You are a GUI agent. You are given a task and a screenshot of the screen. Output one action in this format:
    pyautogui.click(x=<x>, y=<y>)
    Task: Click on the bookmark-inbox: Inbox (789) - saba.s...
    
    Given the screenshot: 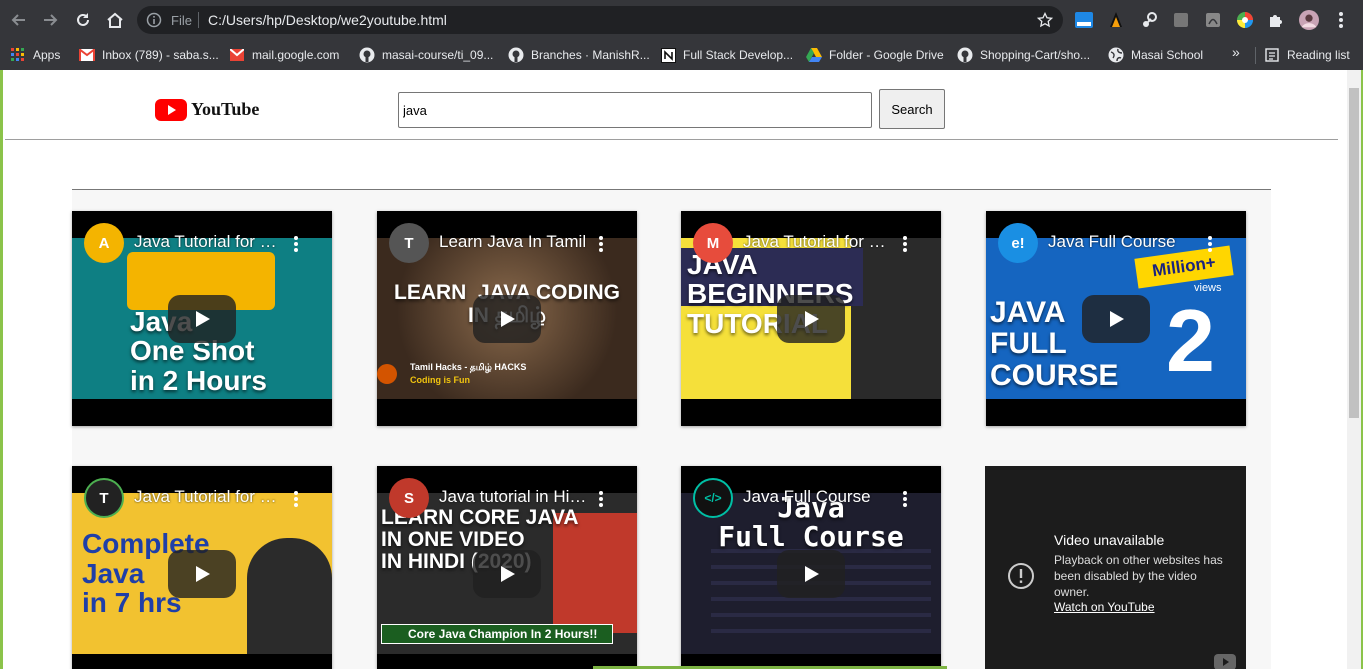 What is the action you would take?
    pyautogui.click(x=149, y=55)
    